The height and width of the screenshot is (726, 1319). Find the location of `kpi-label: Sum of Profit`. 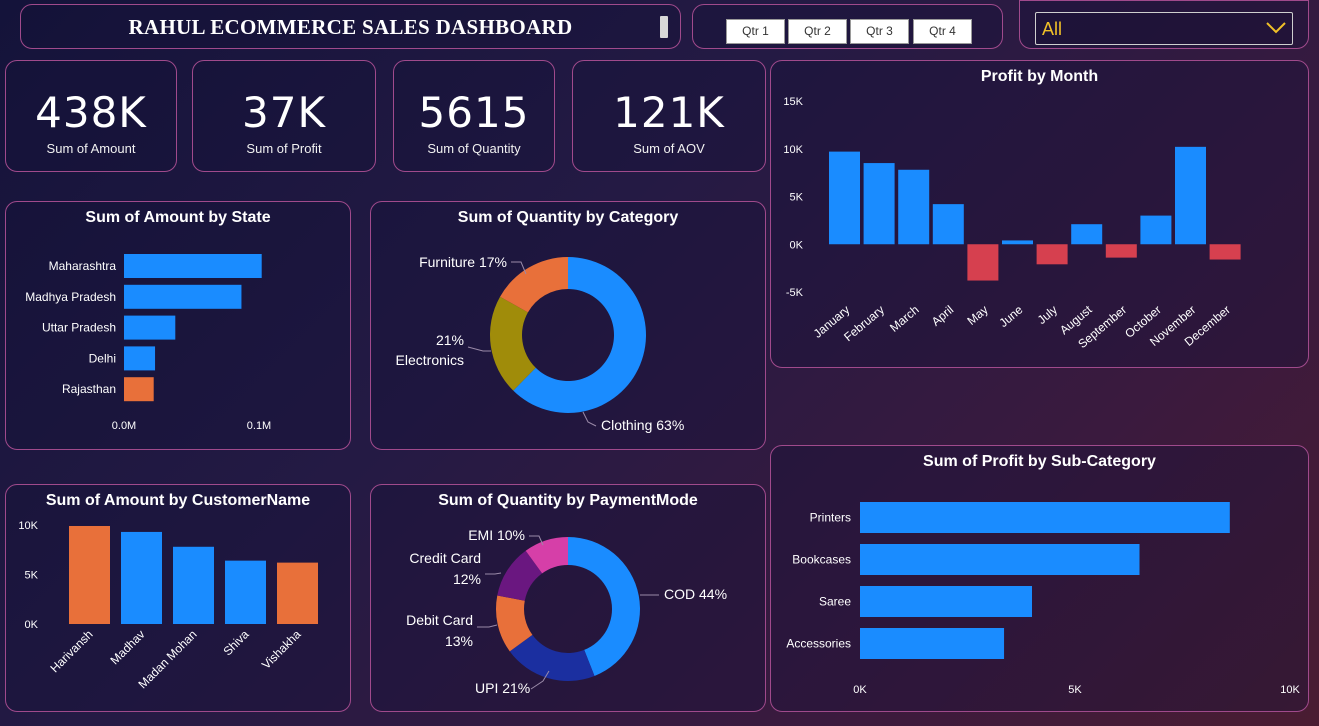

kpi-label: Sum of Profit is located at coordinates (284, 148).